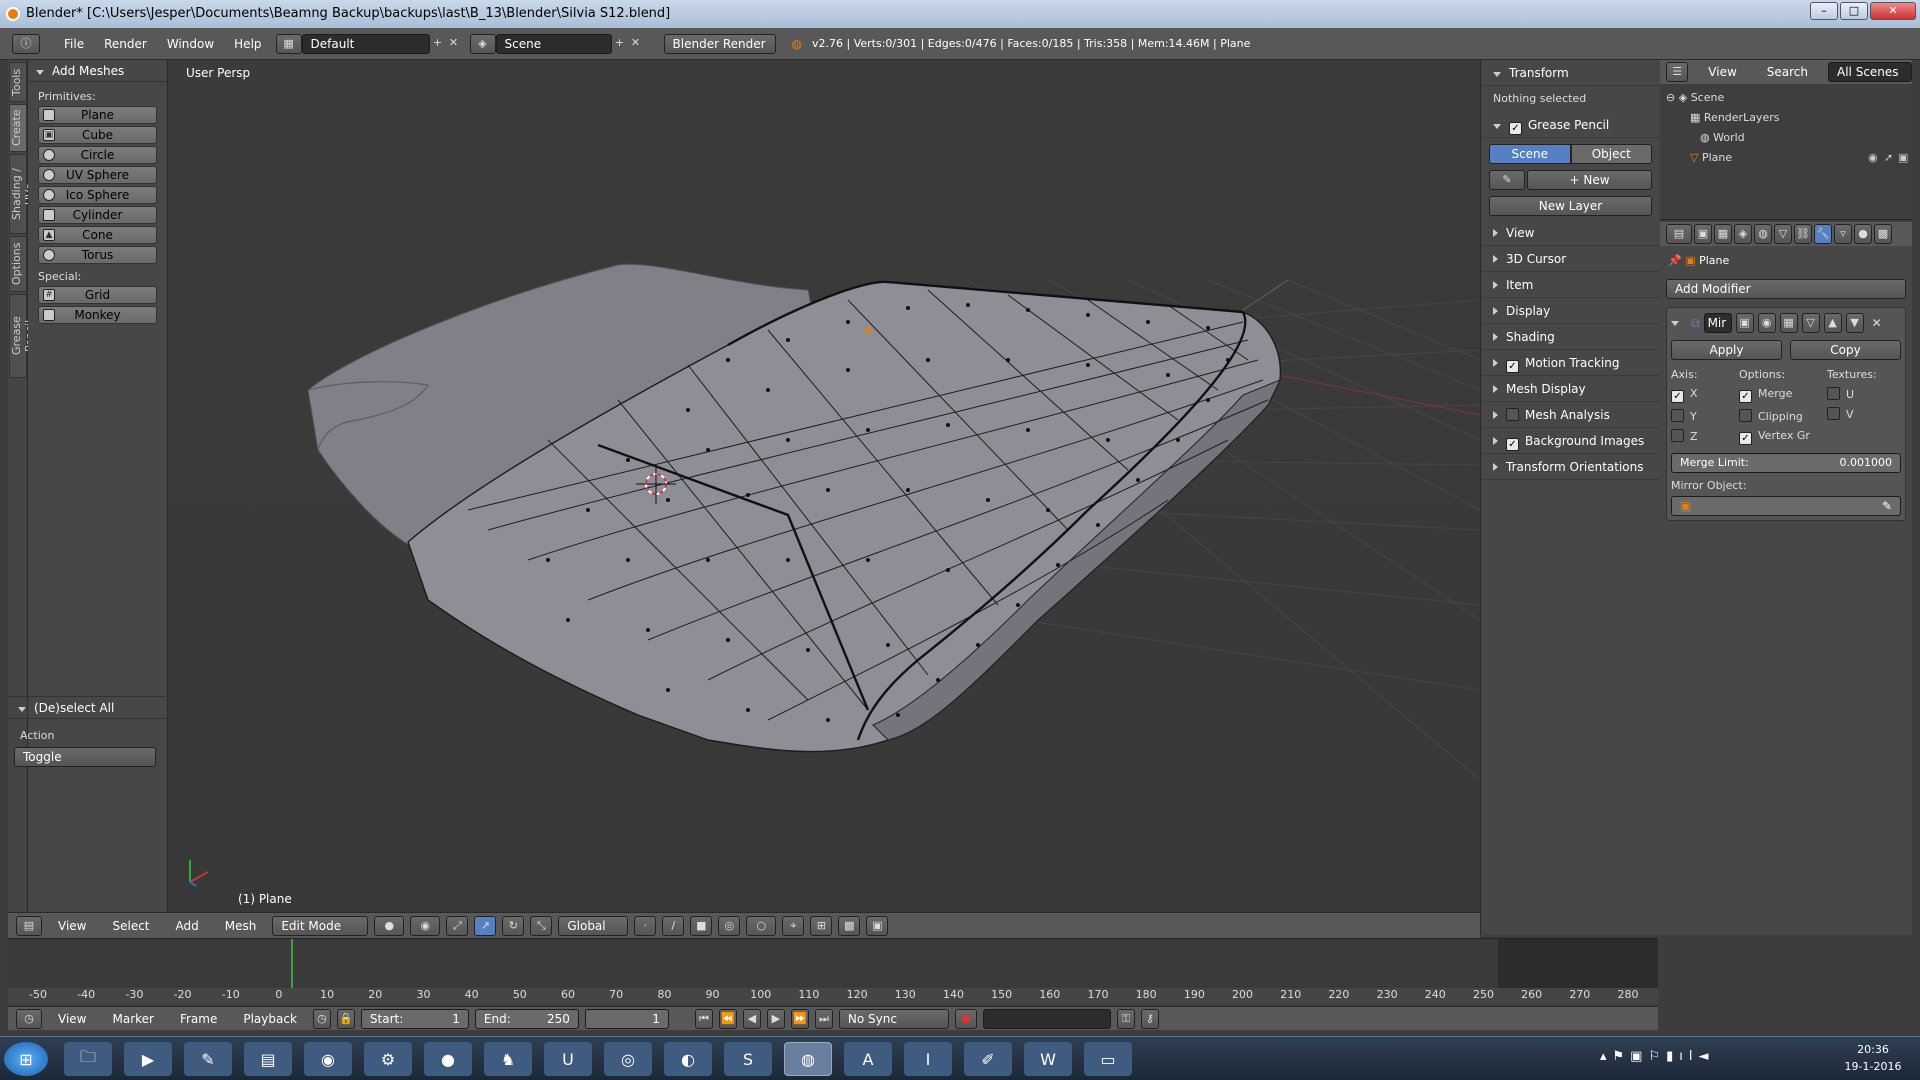 This screenshot has width=1920, height=1080. I want to click on clipping-toggle: Clipping, so click(1783, 416).